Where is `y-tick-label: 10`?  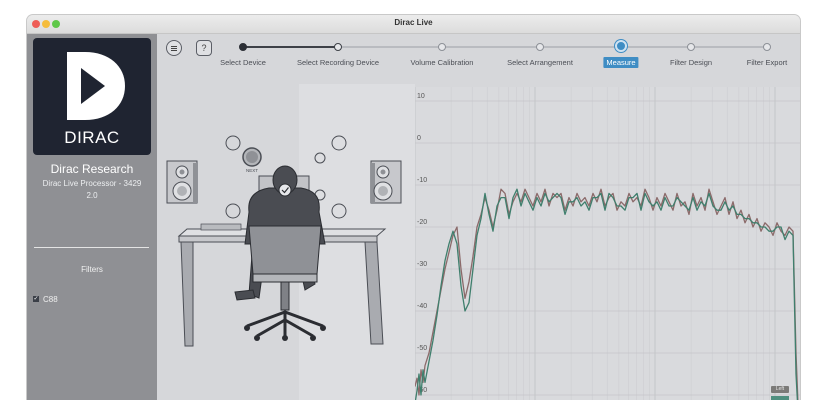 y-tick-label: 10 is located at coordinates (421, 96).